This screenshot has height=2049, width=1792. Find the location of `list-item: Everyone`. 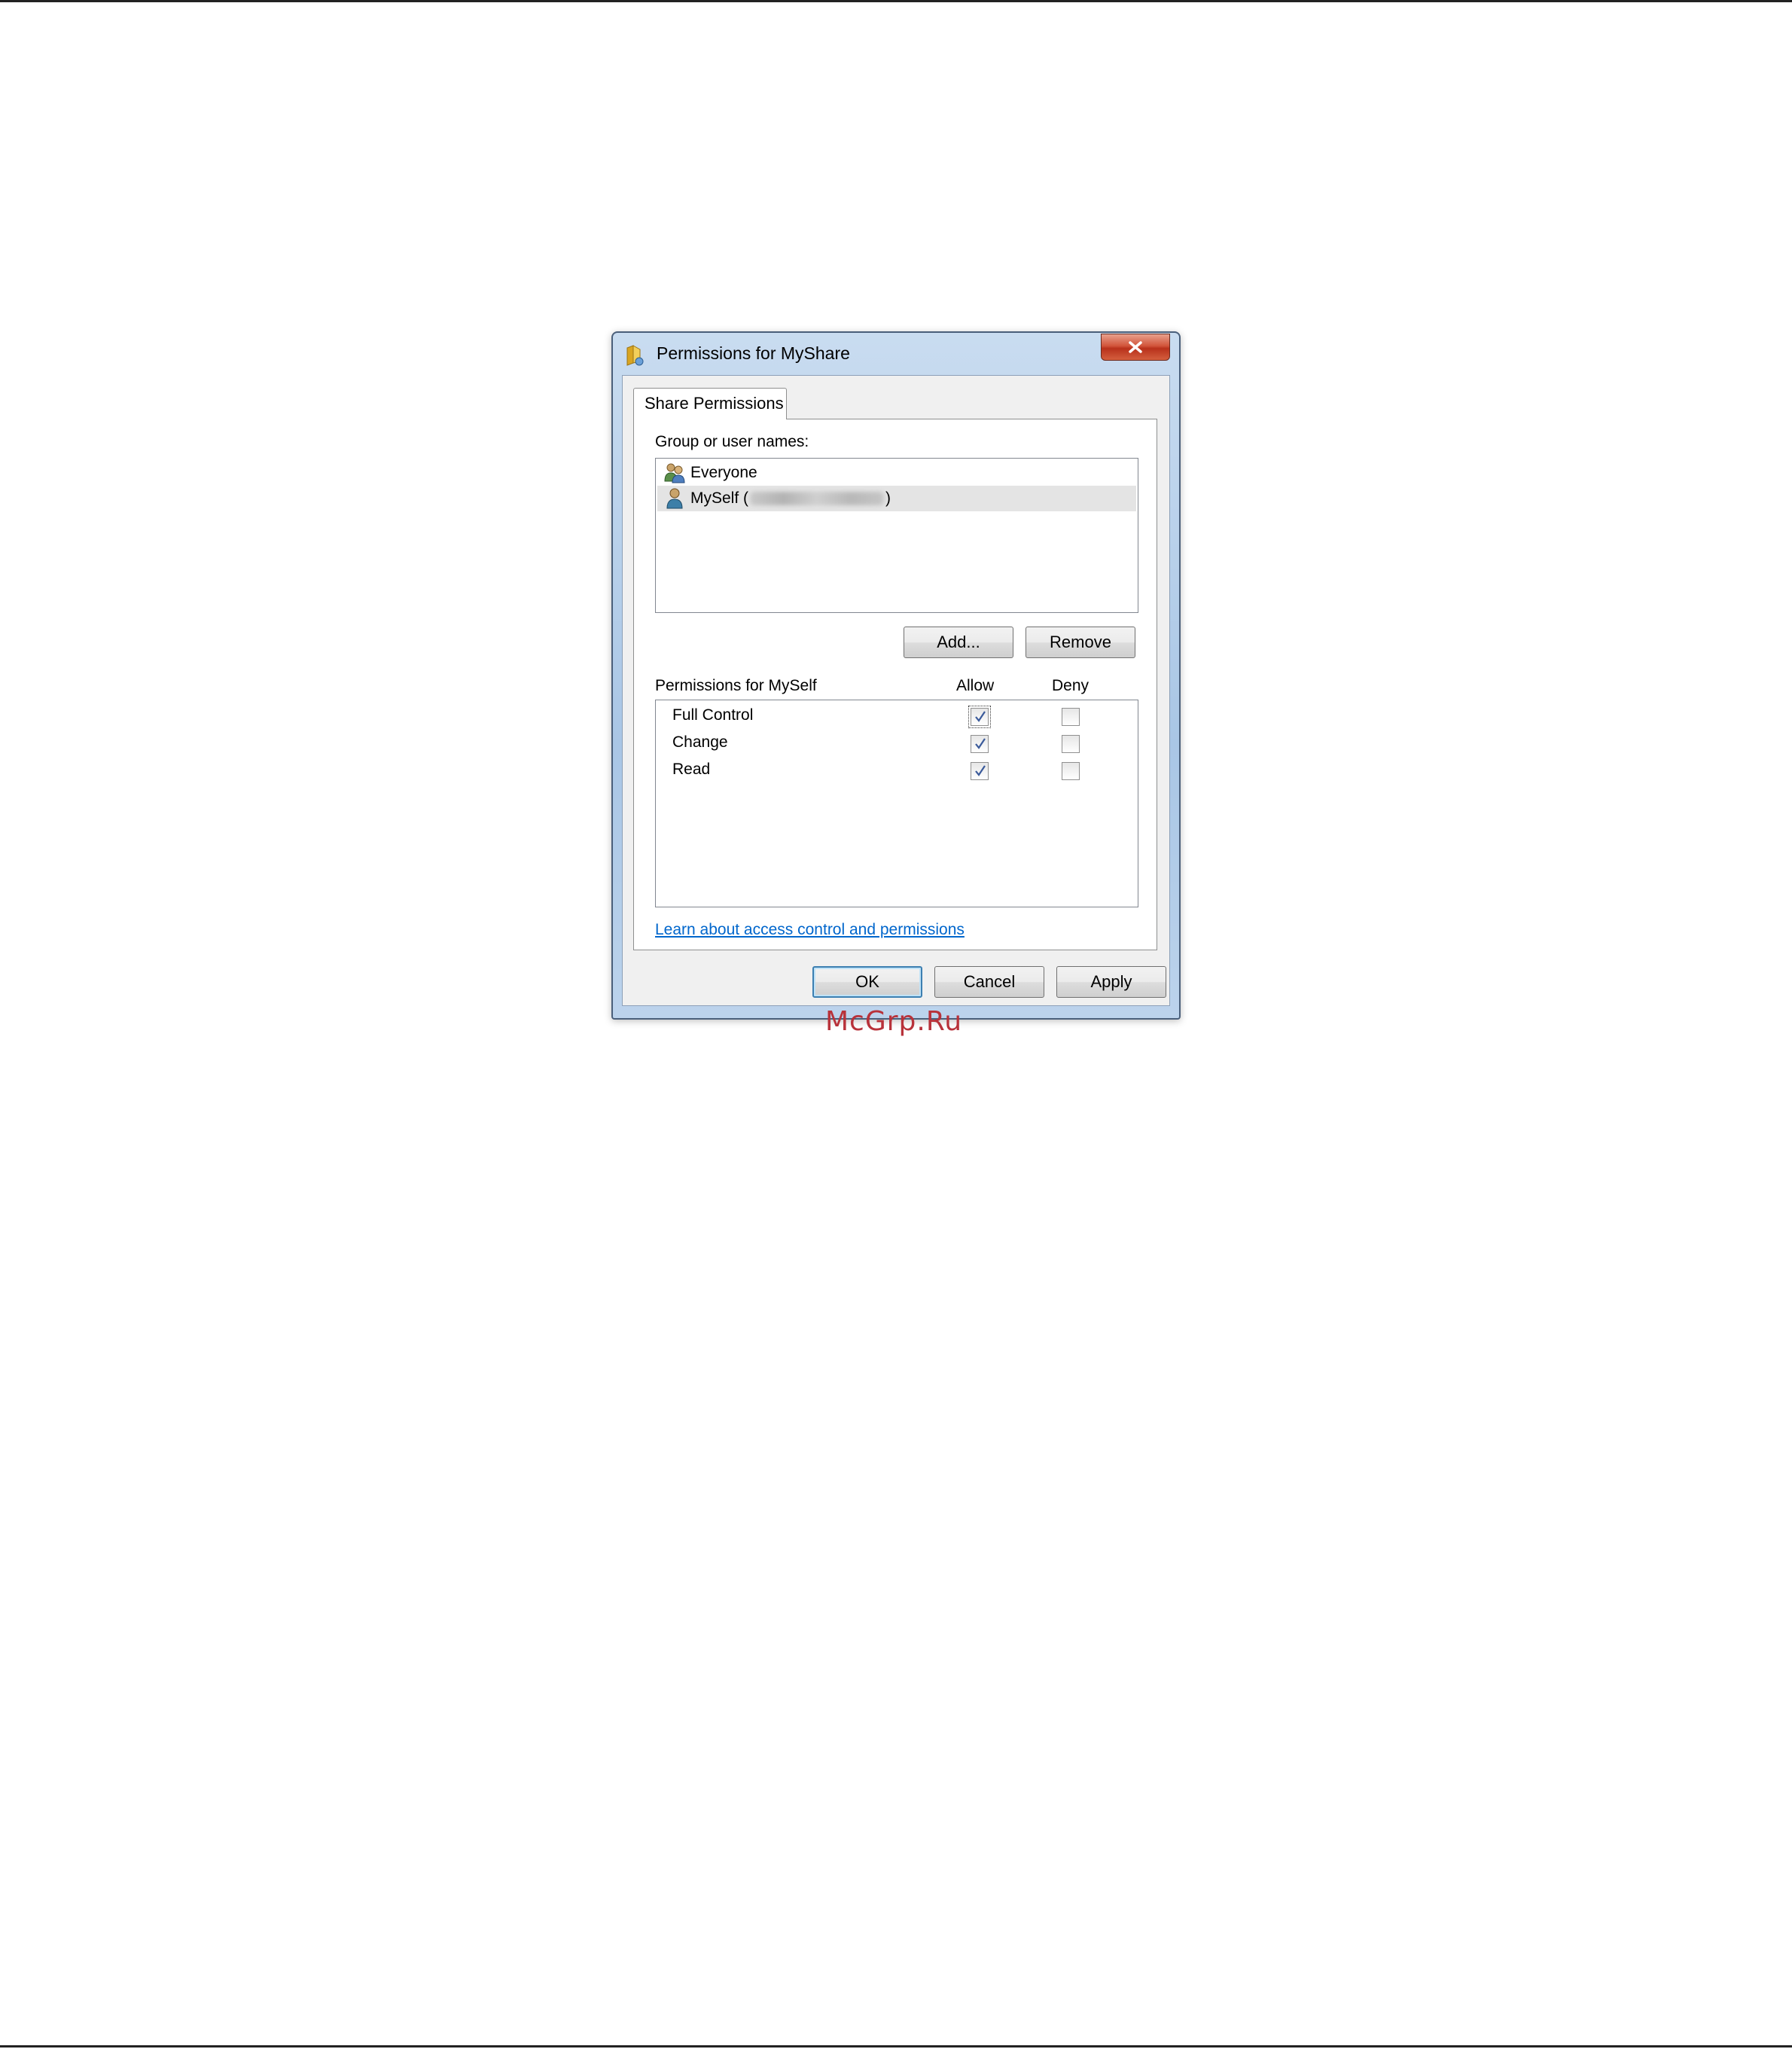

list-item: Everyone is located at coordinates (896, 473).